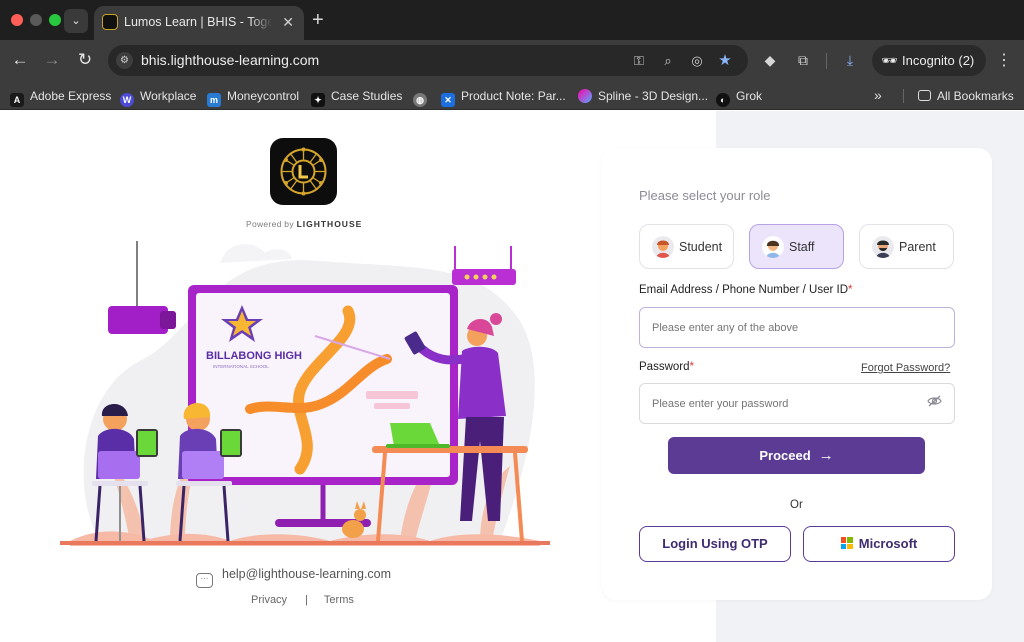 Image resolution: width=1024 pixels, height=642 pixels. I want to click on role-student-label: Student, so click(701, 247).